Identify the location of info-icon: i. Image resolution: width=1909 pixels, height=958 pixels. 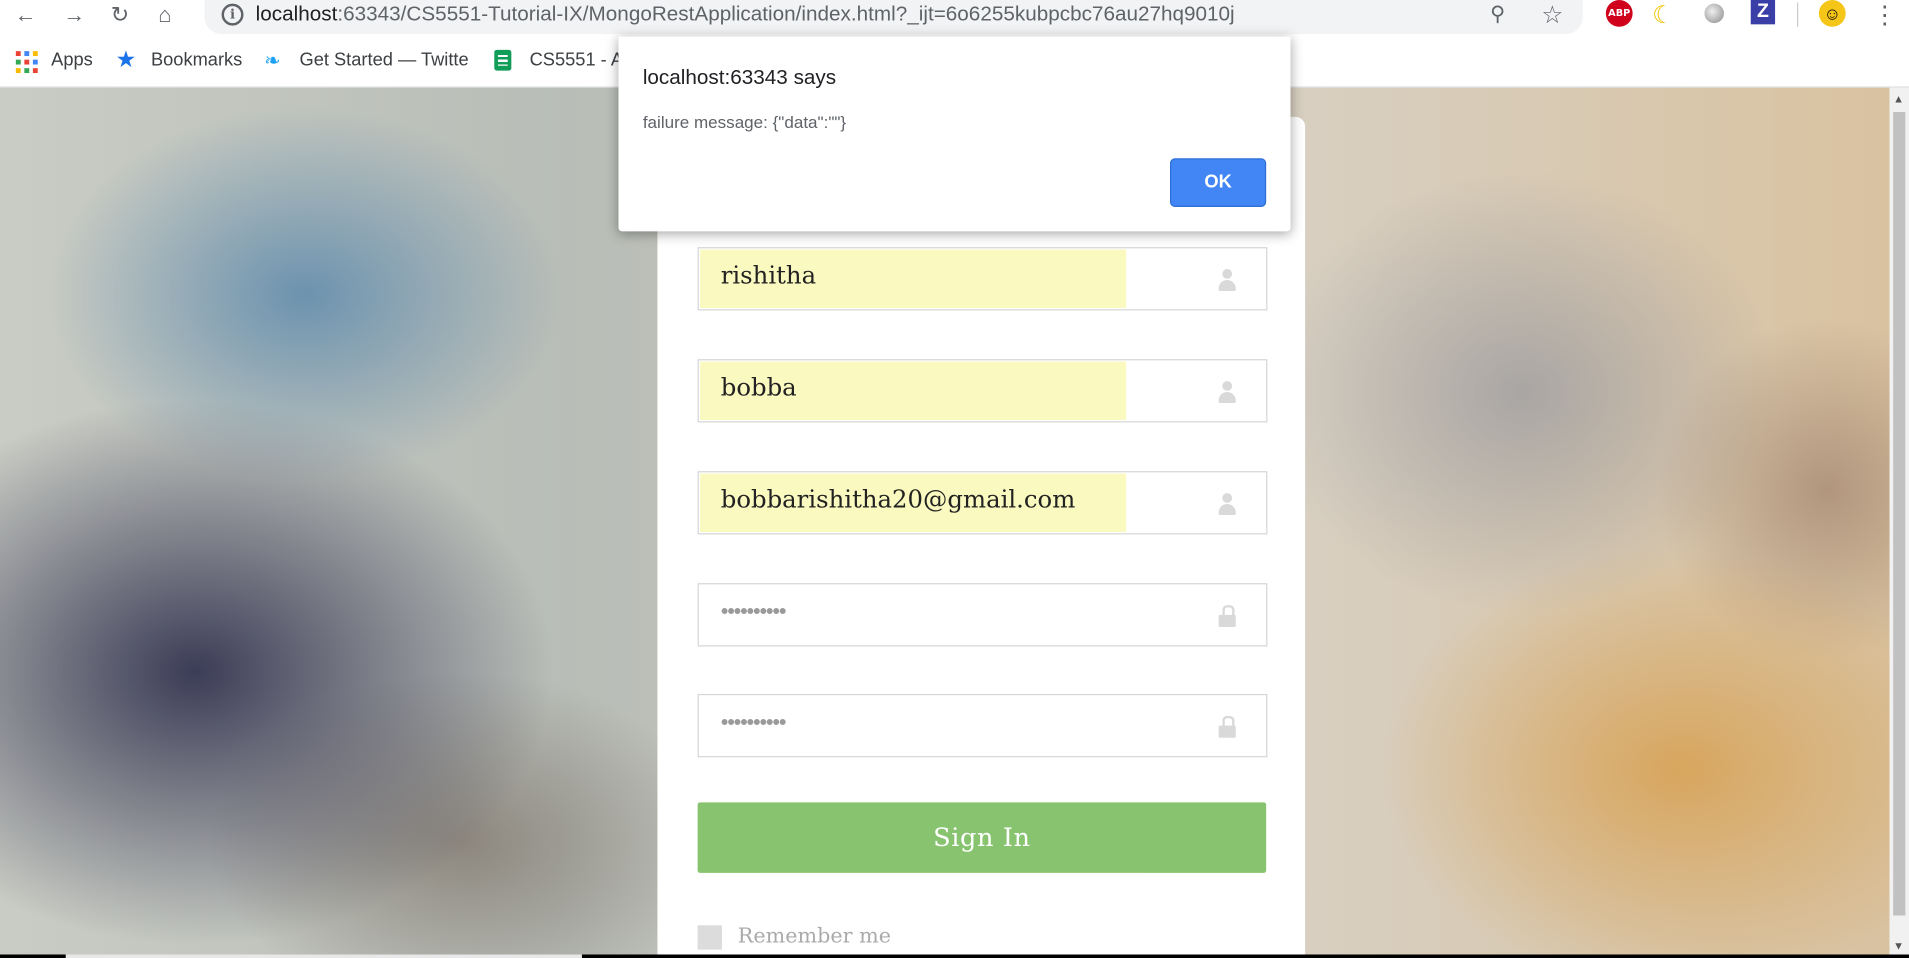
(232, 14).